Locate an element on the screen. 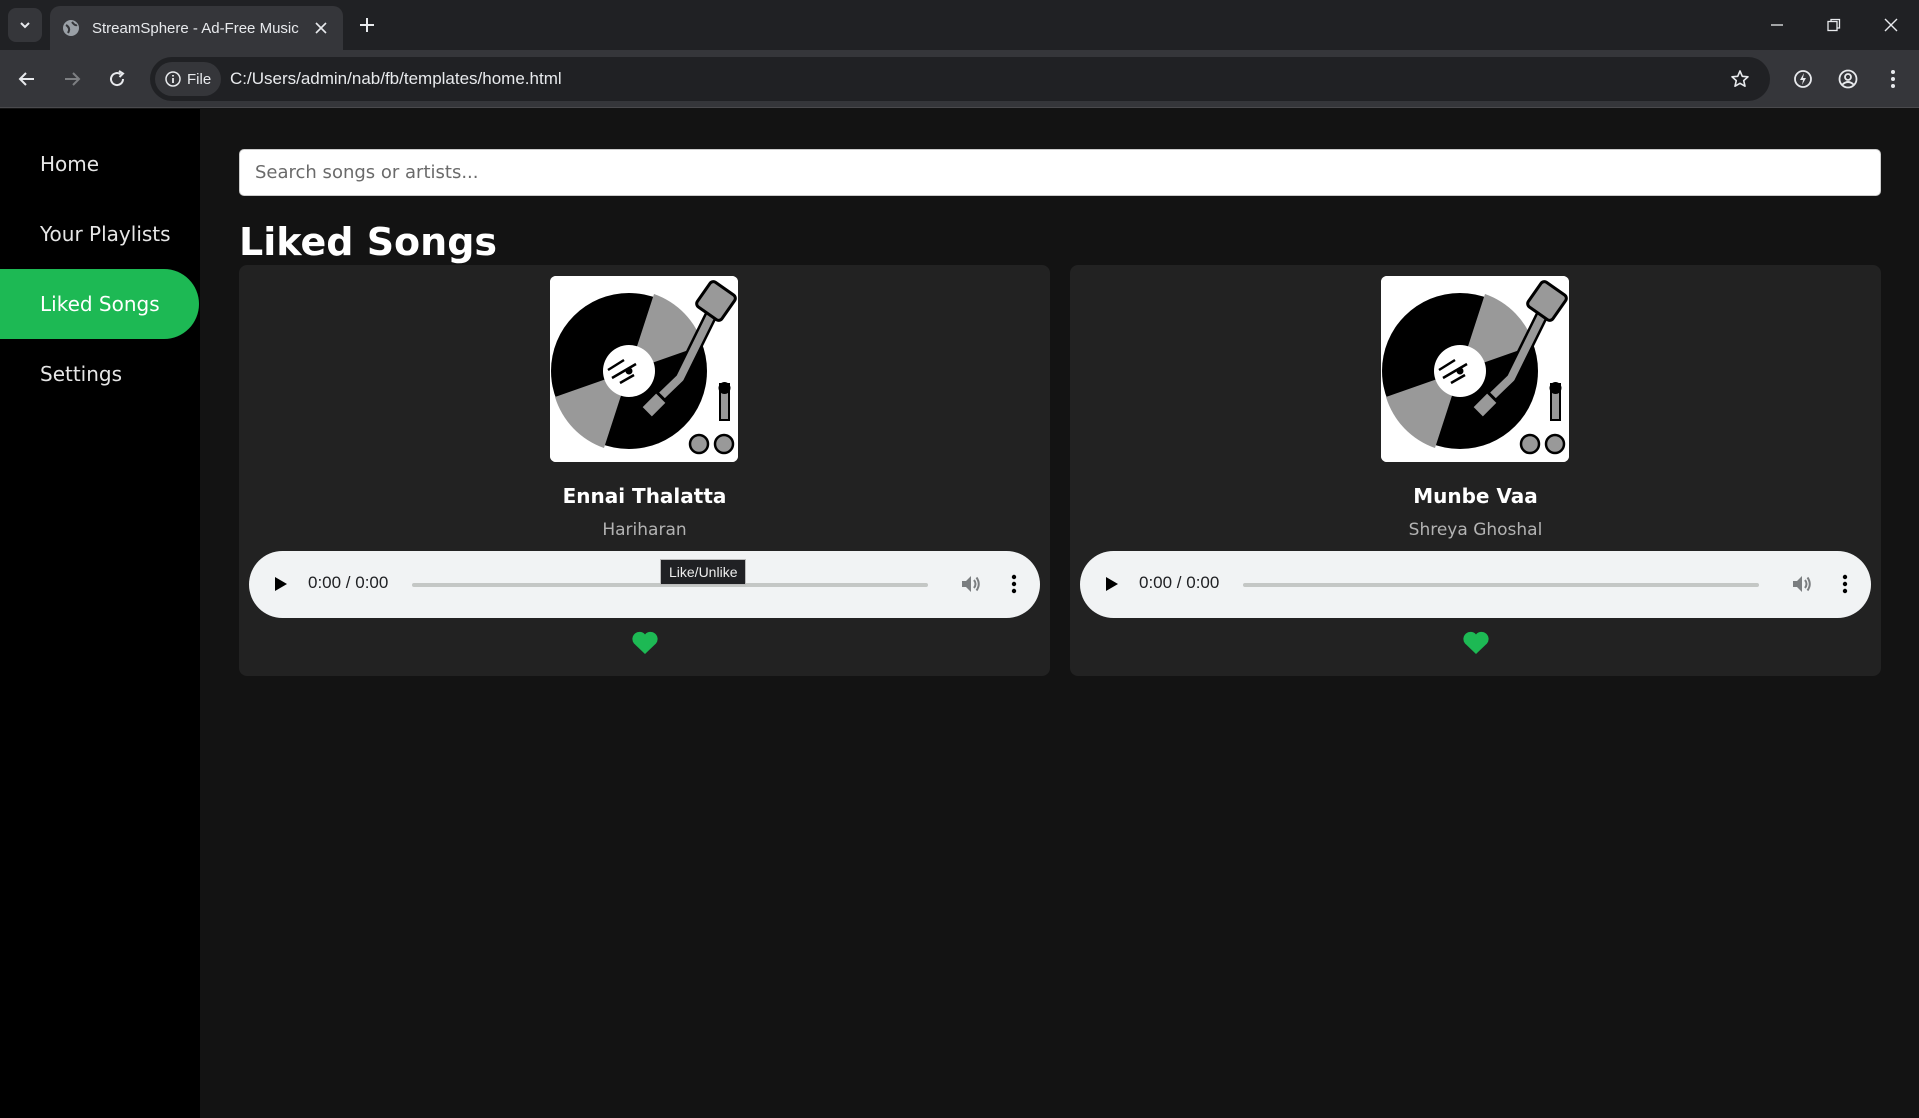 The image size is (1919, 1118). browser-tab: StreamSphere - Ad-Free Music is located at coordinates (196, 28).